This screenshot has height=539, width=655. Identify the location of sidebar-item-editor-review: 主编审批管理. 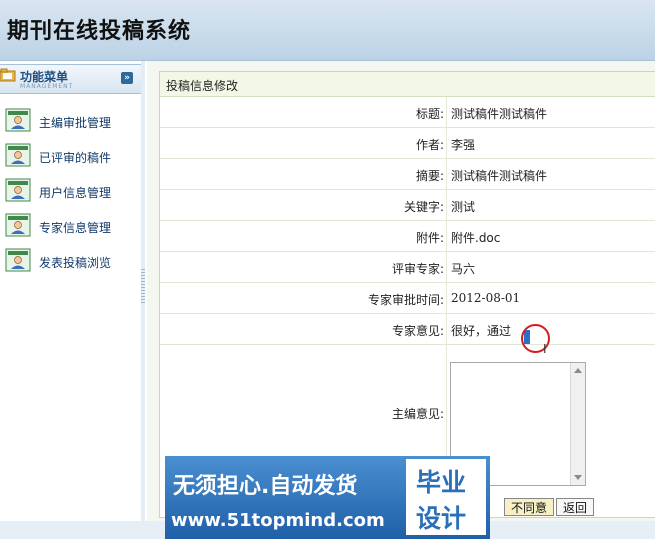
(70, 123).